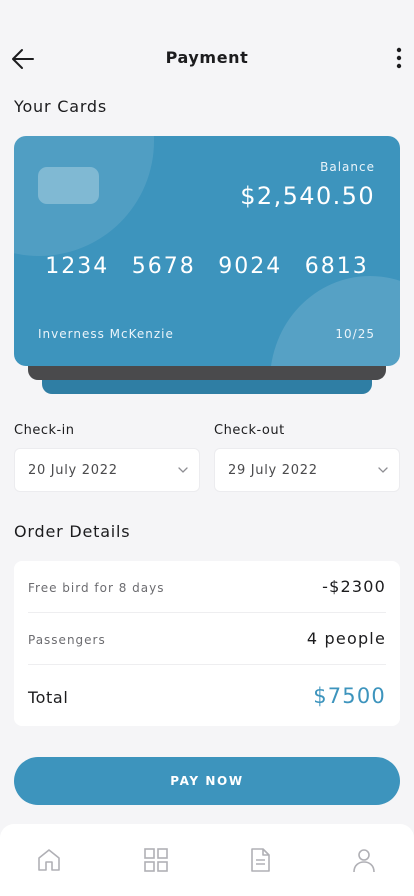  I want to click on grid-icon, so click(156, 860).